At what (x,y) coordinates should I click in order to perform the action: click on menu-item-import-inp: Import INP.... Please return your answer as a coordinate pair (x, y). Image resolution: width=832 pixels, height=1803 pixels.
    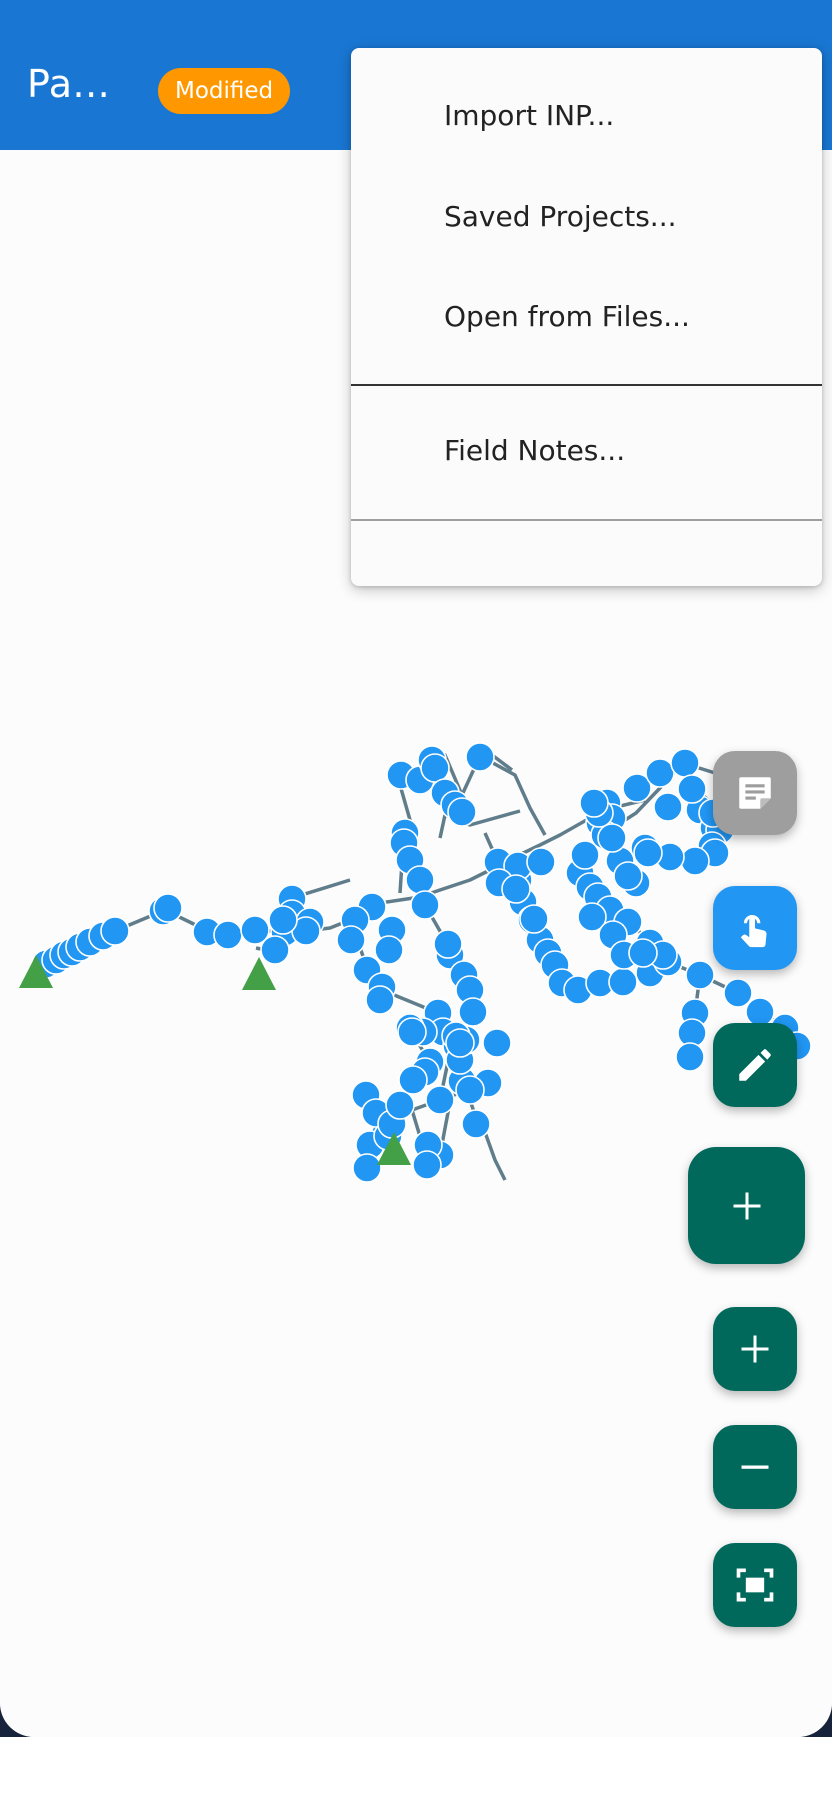
    Looking at the image, I should click on (586, 116).